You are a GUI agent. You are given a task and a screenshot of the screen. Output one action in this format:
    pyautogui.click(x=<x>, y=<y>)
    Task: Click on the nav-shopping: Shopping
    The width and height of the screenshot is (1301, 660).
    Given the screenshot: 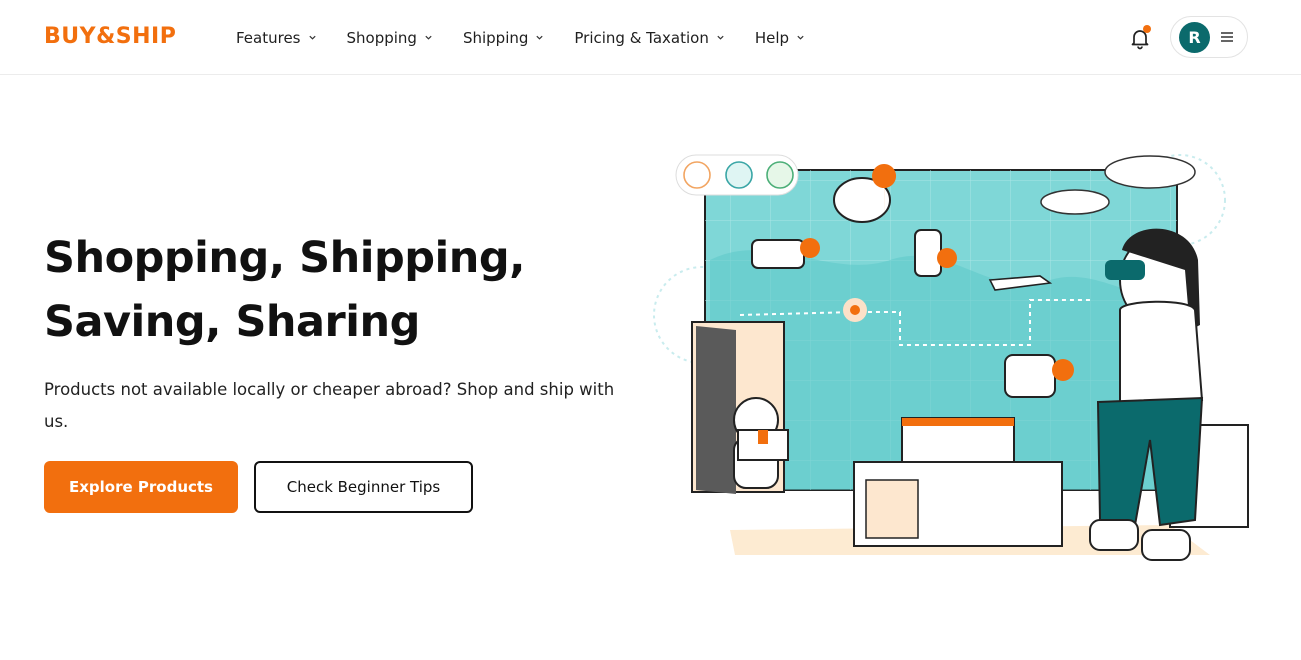 What is the action you would take?
    pyautogui.click(x=390, y=38)
    